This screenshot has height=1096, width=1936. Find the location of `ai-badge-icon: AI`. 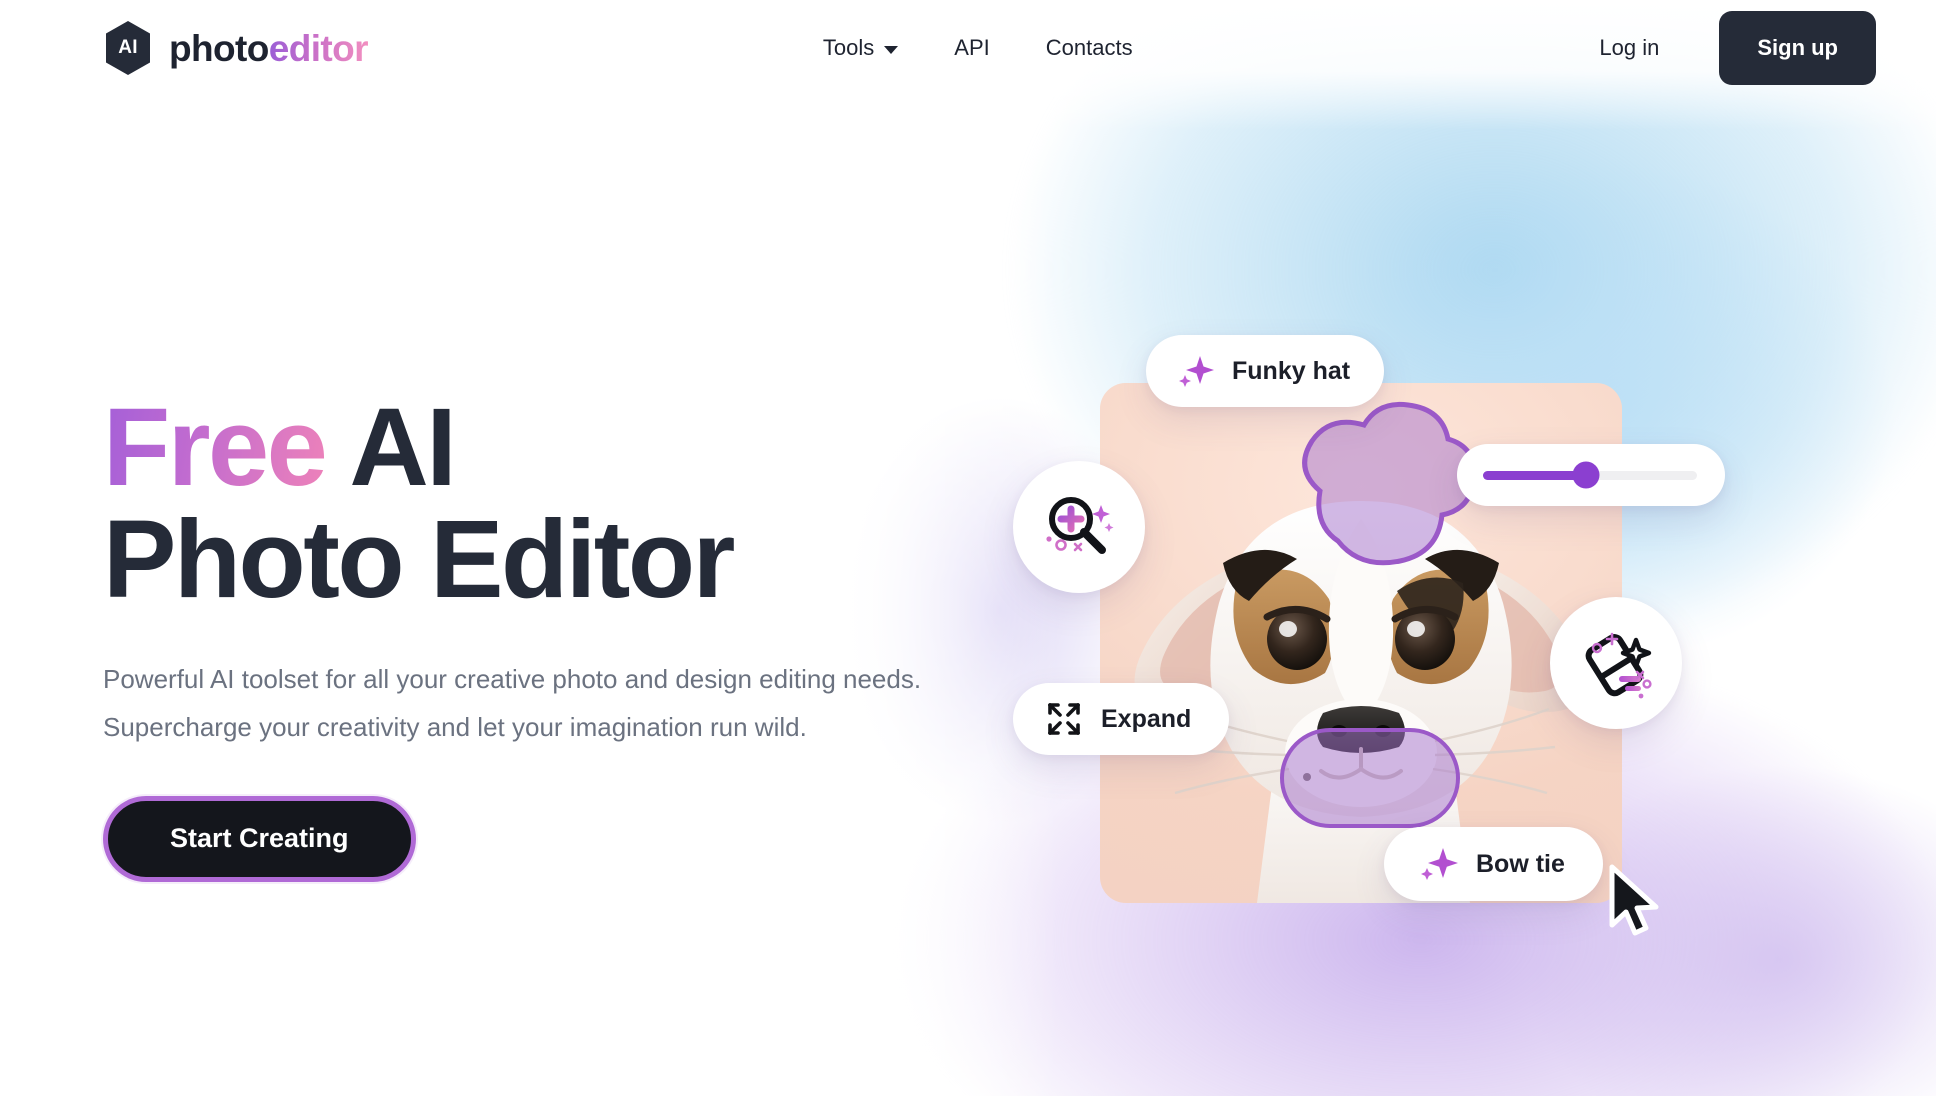

ai-badge-icon: AI is located at coordinates (128, 48).